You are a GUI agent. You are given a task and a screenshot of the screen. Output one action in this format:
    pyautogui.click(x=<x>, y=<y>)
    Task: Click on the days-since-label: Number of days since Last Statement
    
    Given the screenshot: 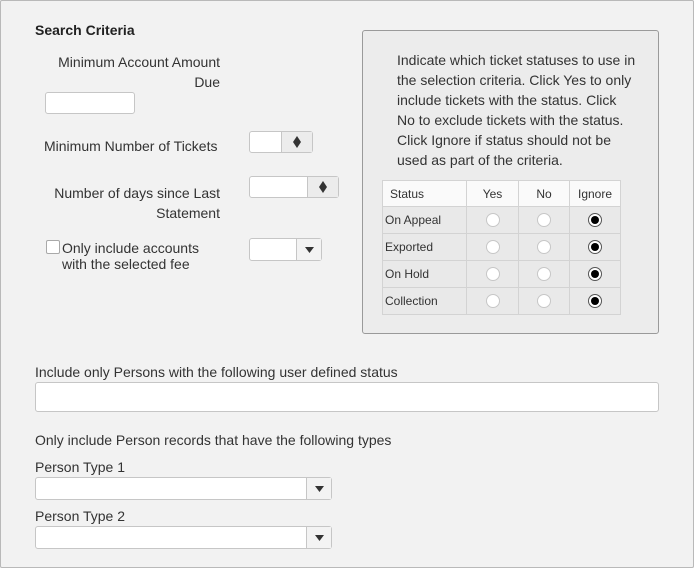 What is the action you would take?
    pyautogui.click(x=137, y=203)
    